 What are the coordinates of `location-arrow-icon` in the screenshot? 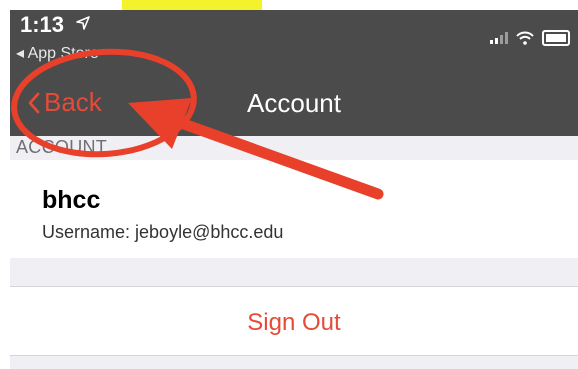 It's located at (83, 24).